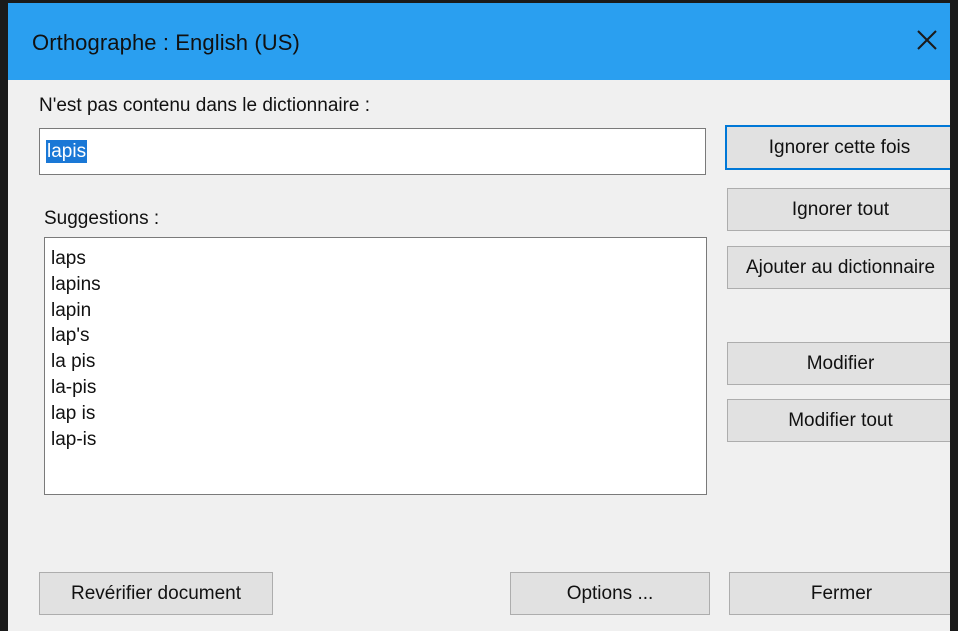 The width and height of the screenshot is (958, 631). I want to click on window-title: Orthographe : English (US), so click(166, 42).